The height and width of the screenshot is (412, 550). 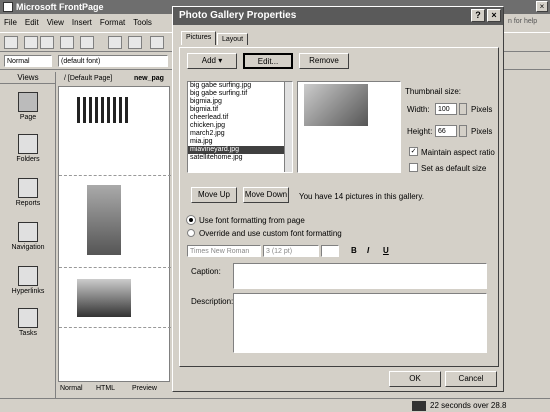 I want to click on tab-preview: Preview, so click(x=144, y=388).